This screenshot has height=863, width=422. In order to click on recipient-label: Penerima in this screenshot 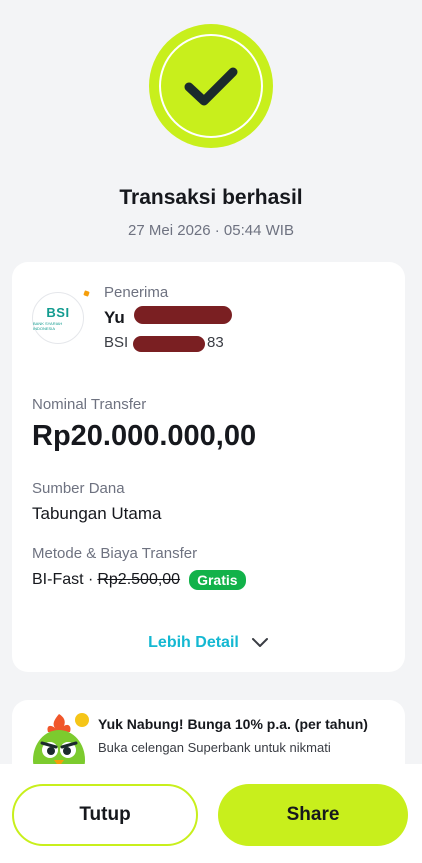, I will do `click(136, 292)`.